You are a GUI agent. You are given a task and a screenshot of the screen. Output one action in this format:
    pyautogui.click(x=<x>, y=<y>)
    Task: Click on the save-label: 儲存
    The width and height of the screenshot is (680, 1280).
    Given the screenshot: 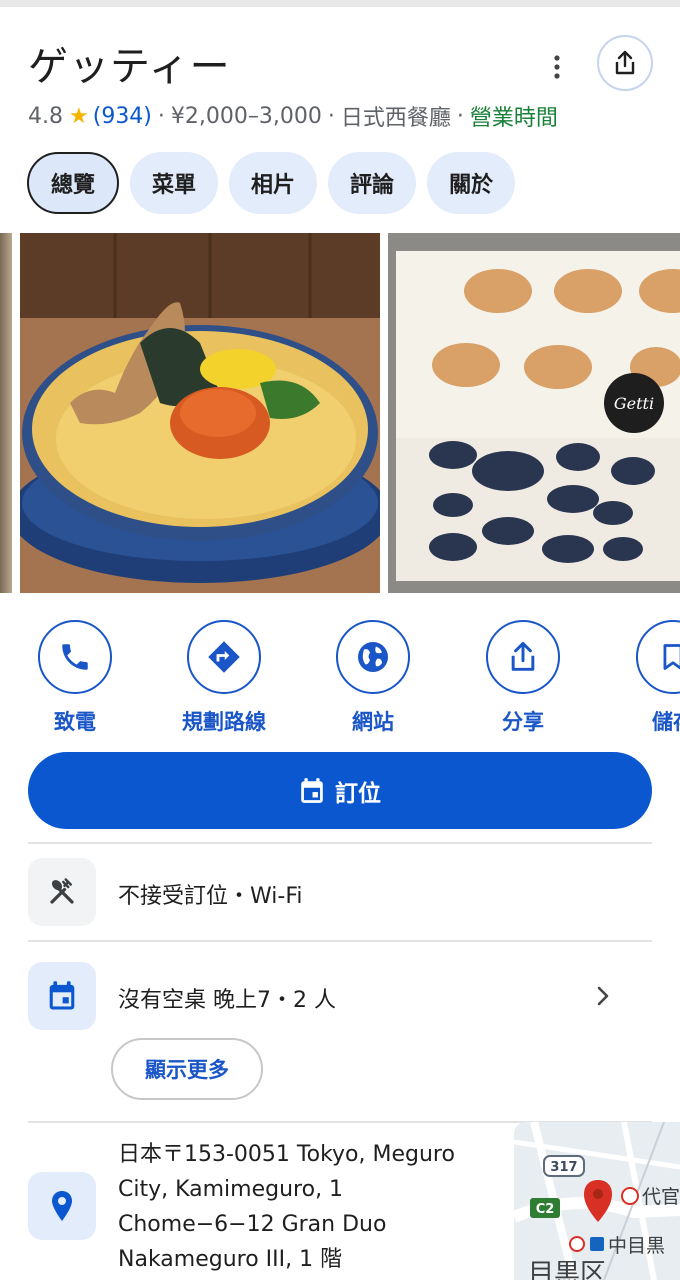 What is the action you would take?
    pyautogui.click(x=666, y=722)
    